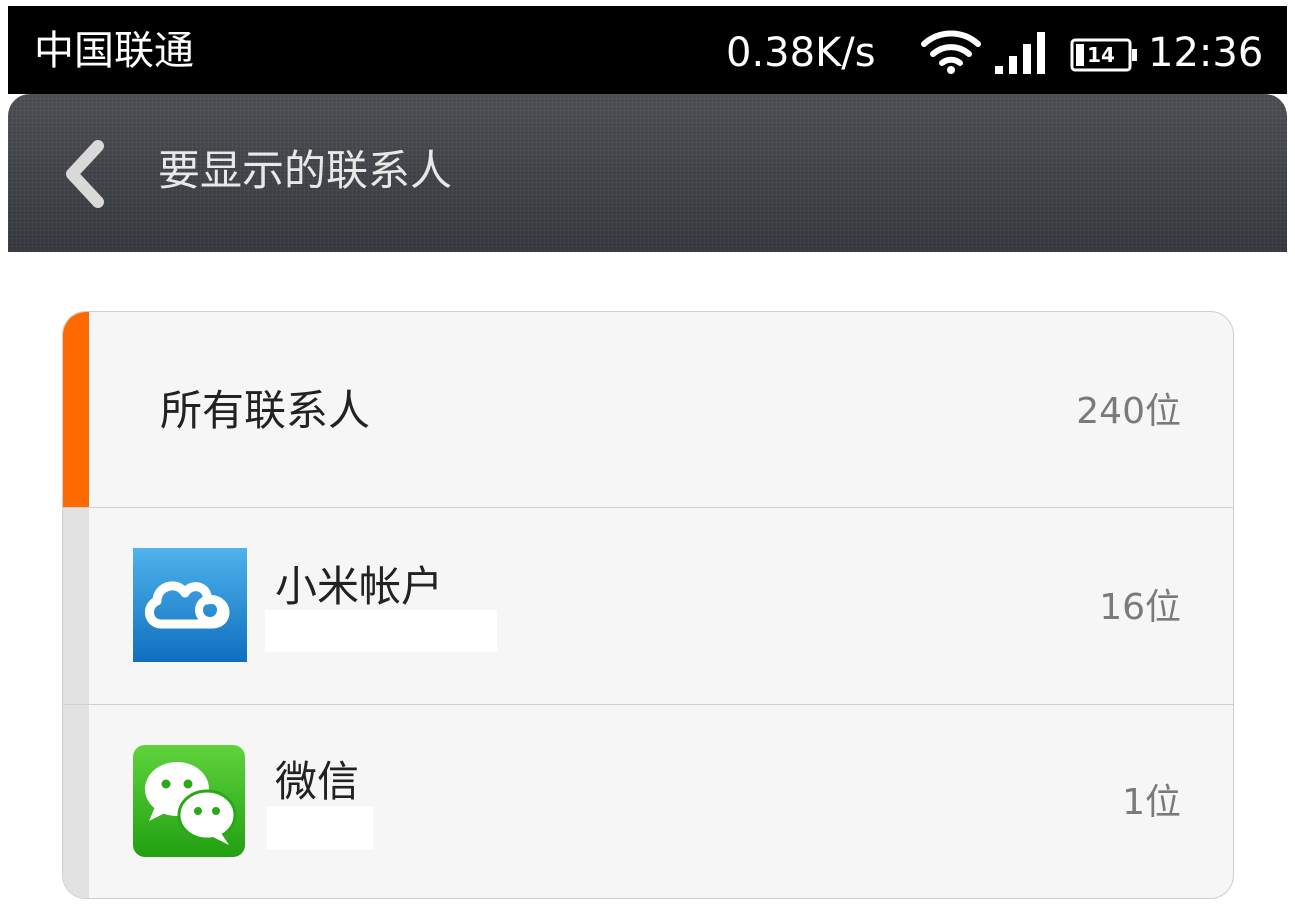 The image size is (1295, 924). I want to click on status-bar: 中国联通 0.38K/s 14 12:36, so click(647, 50).